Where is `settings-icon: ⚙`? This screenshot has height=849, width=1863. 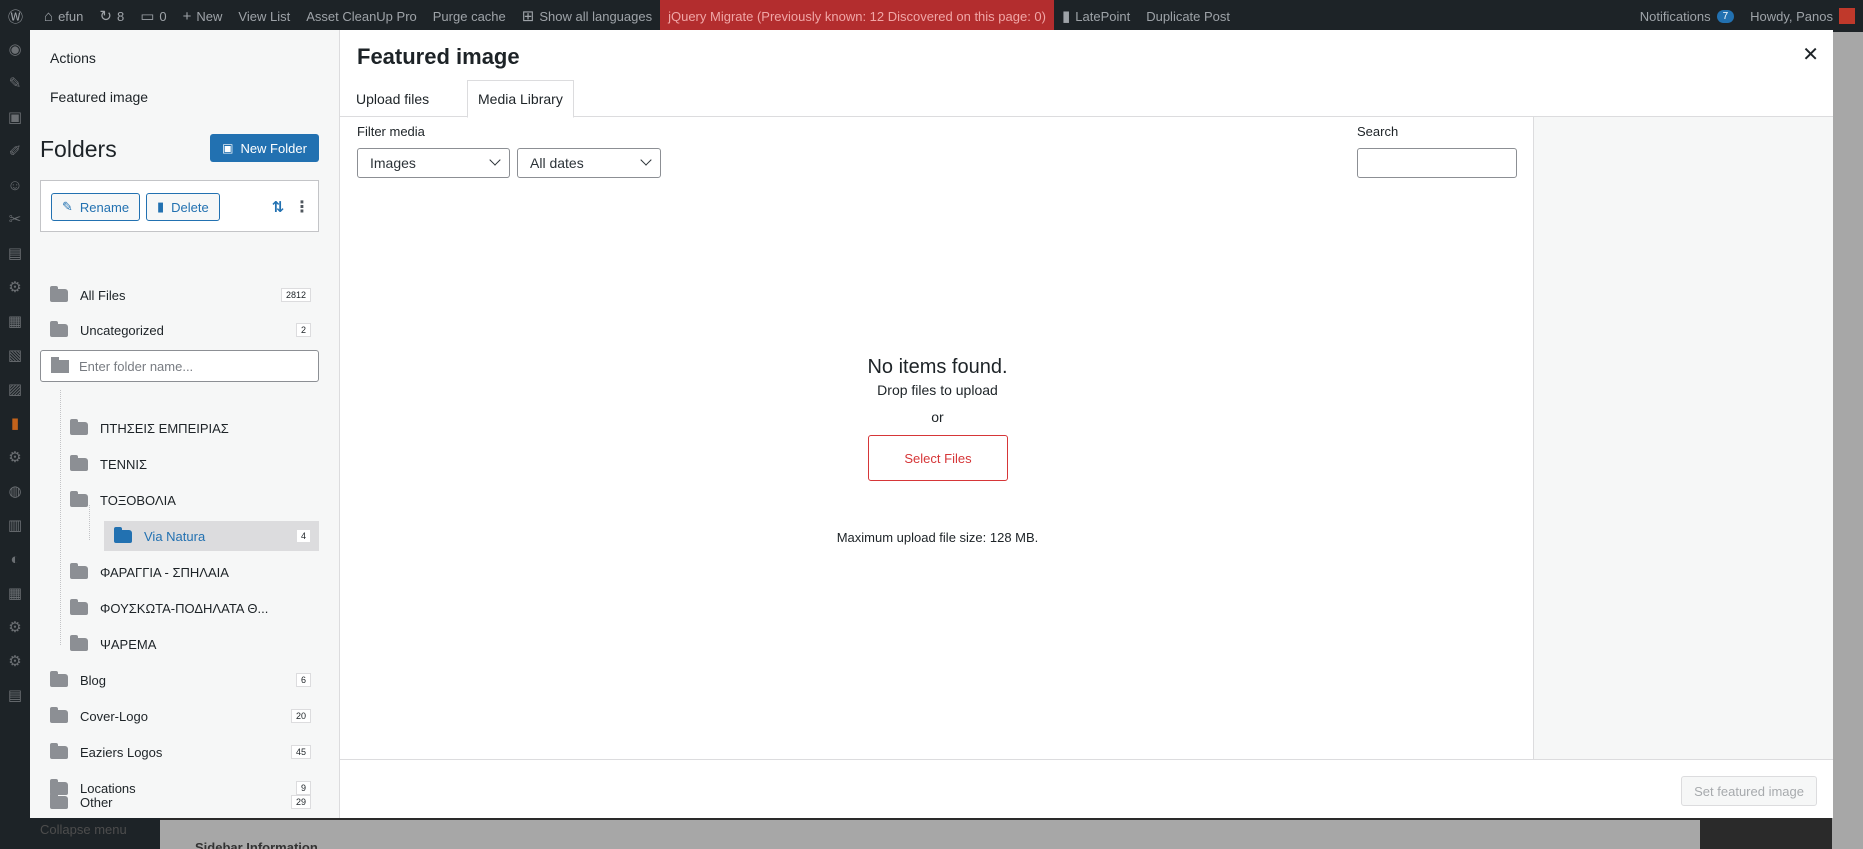
settings-icon: ⚙ is located at coordinates (15, 287).